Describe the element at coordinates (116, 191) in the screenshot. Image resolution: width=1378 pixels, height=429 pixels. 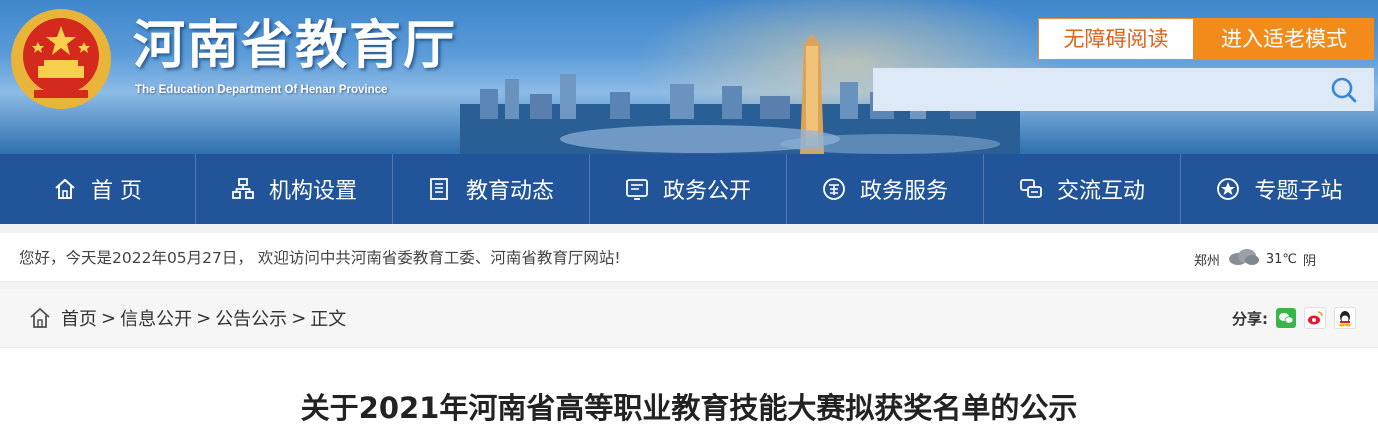
I see `nav-label: 首 页` at that location.